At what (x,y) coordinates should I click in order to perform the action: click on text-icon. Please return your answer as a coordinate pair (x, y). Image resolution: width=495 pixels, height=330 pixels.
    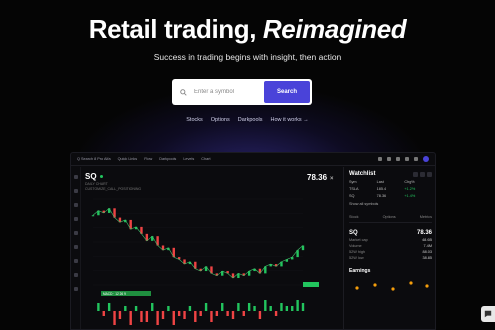
    Looking at the image, I should click on (76, 233).